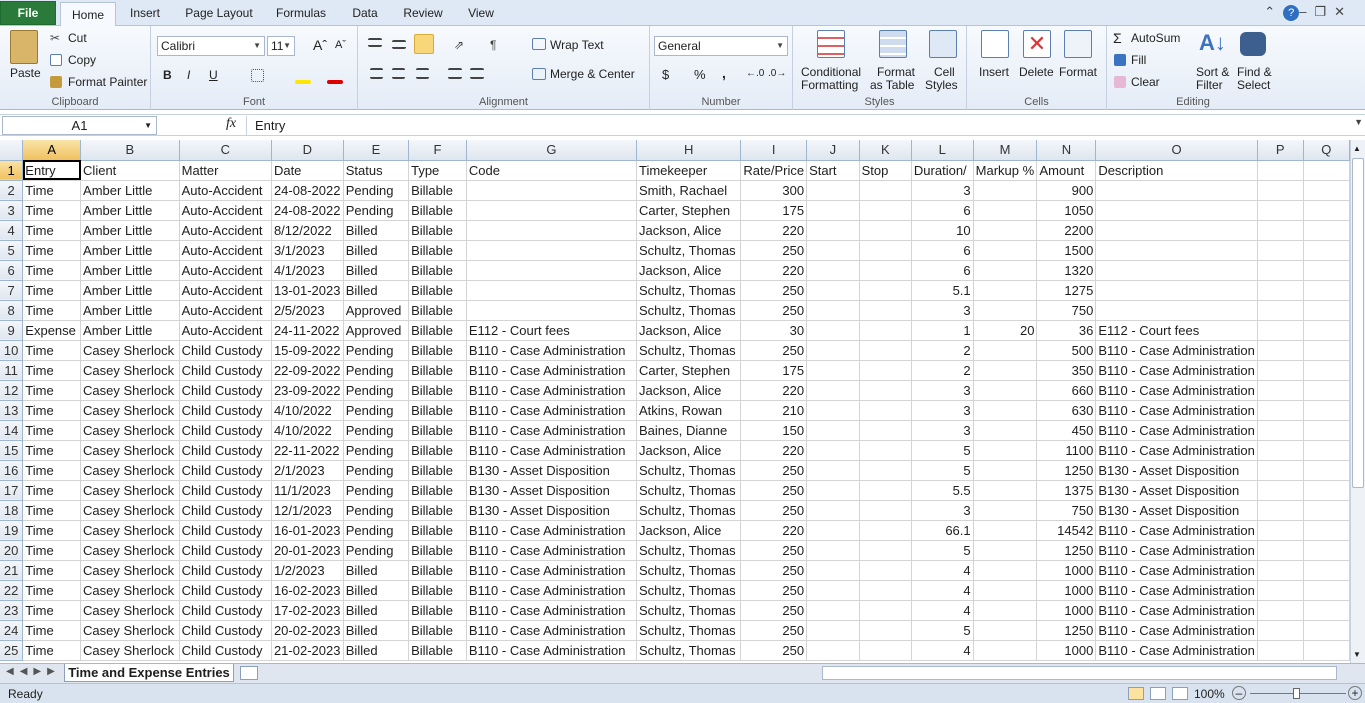  I want to click on column-header-j: J, so click(833, 150).